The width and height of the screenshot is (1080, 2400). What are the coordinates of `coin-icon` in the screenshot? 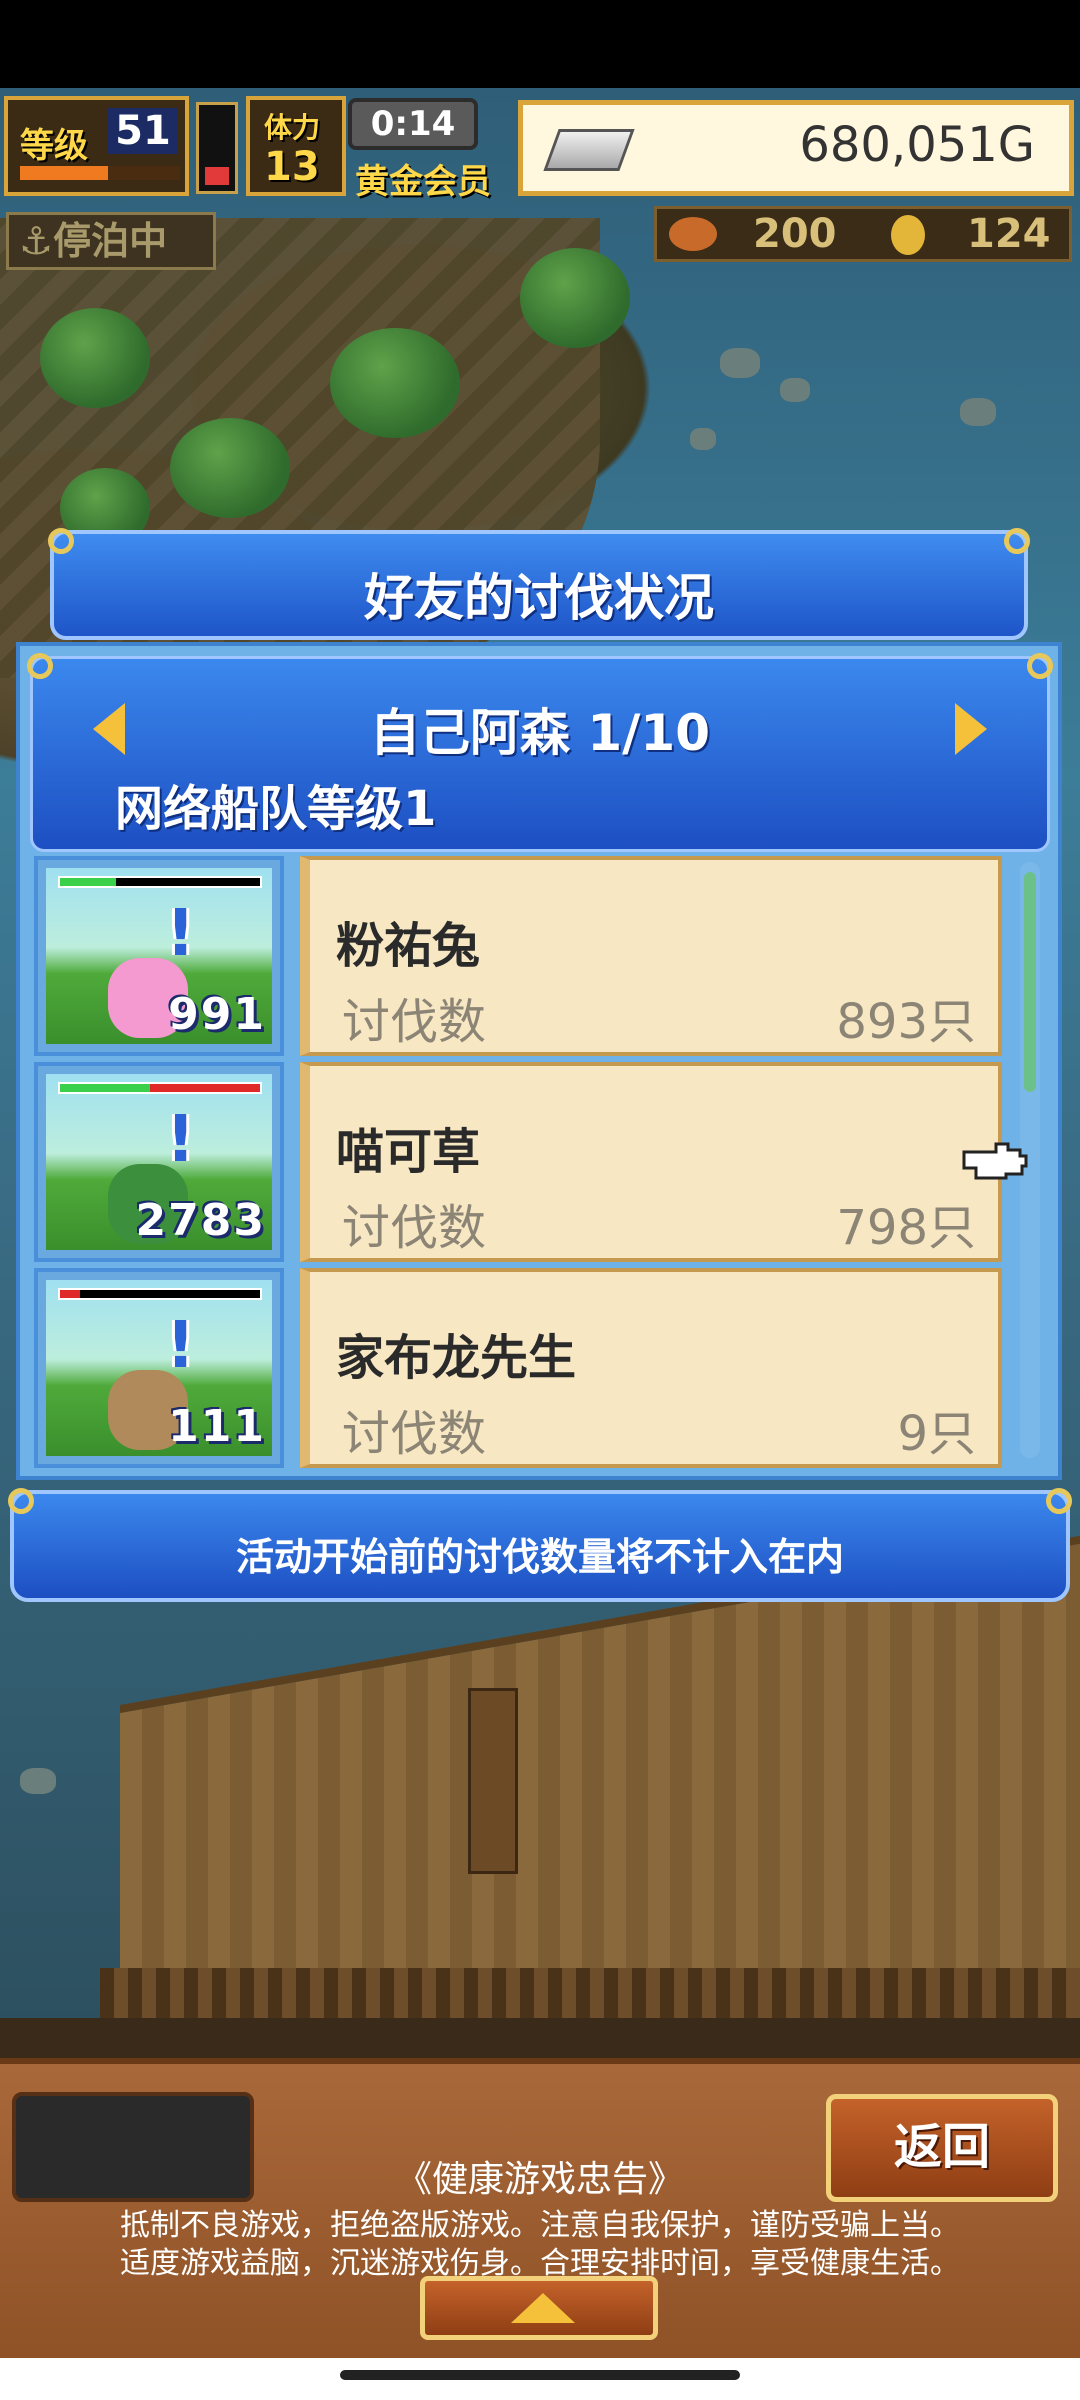 It's located at (908, 235).